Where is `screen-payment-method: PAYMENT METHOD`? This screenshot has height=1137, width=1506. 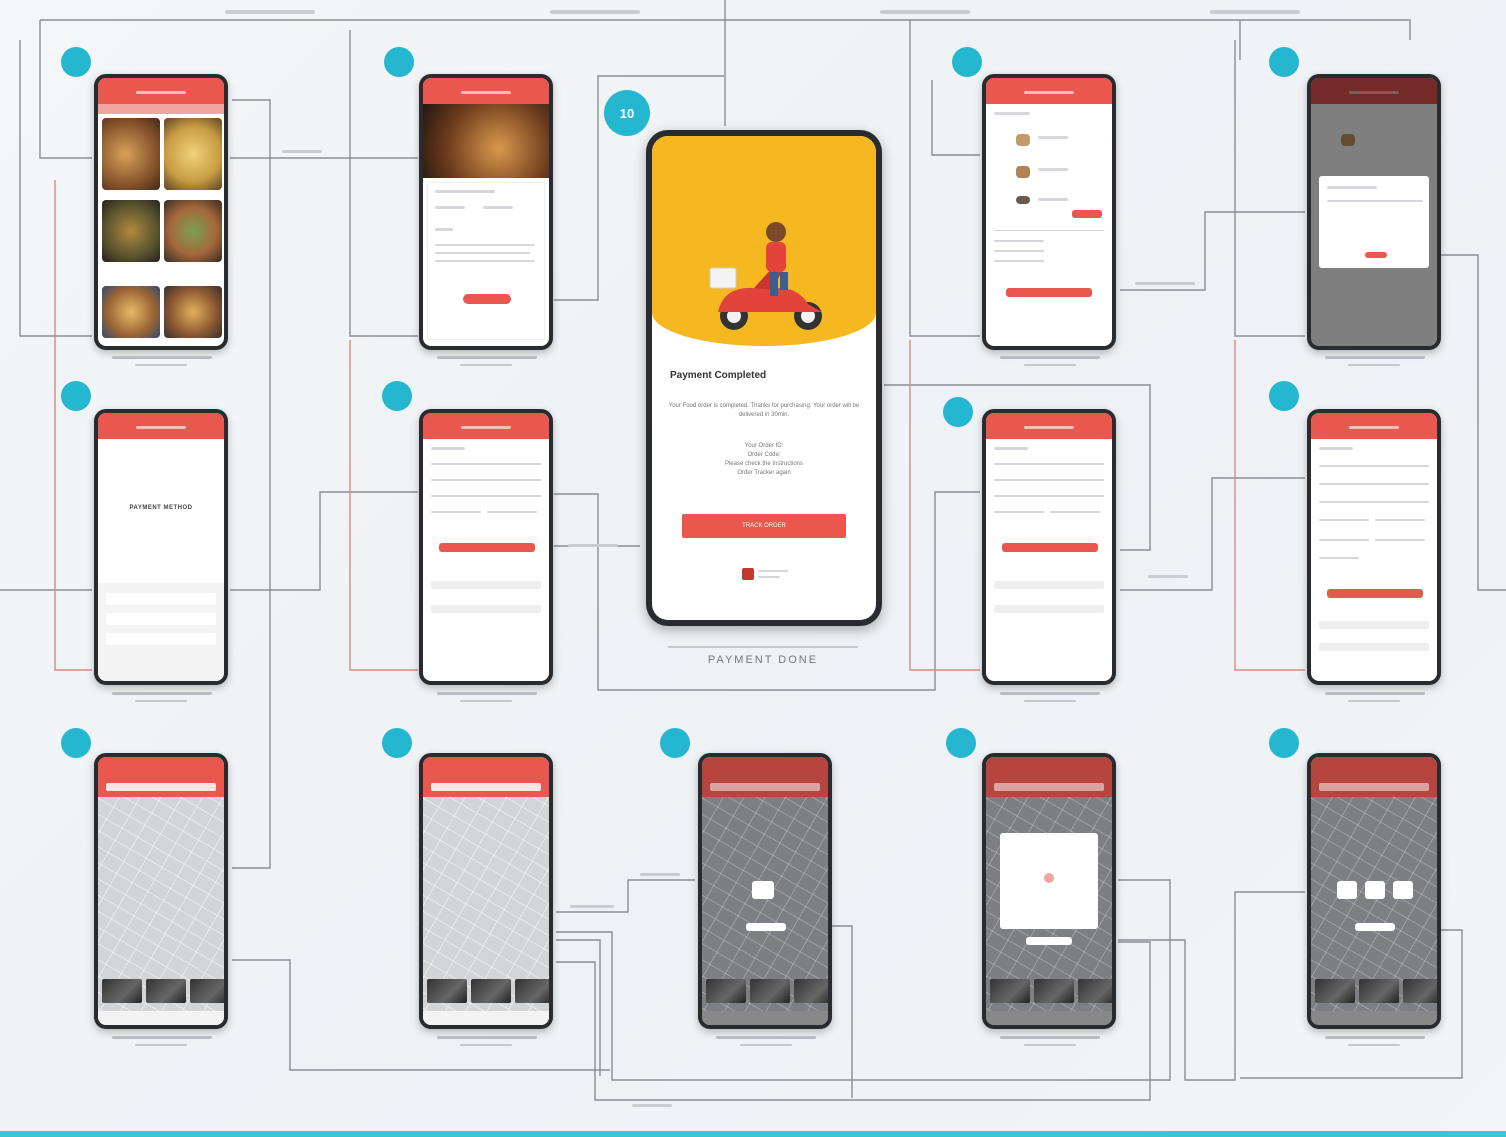 screen-payment-method: PAYMENT METHOD is located at coordinates (161, 547).